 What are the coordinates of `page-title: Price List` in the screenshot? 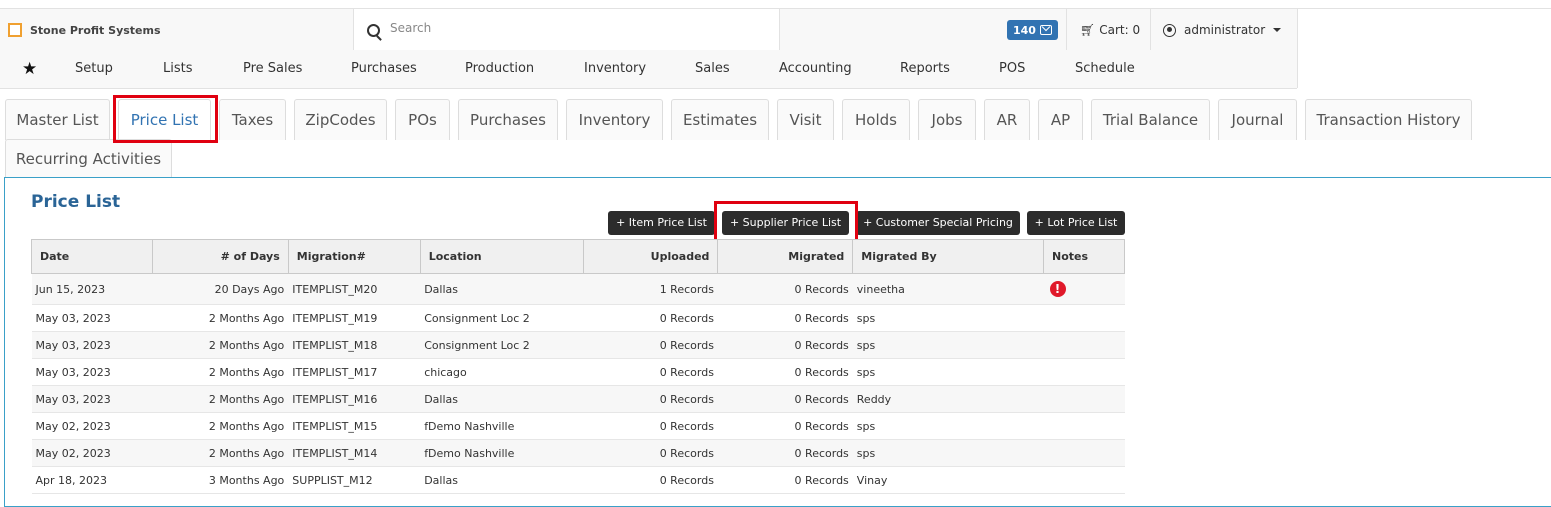 It's located at (76, 202).